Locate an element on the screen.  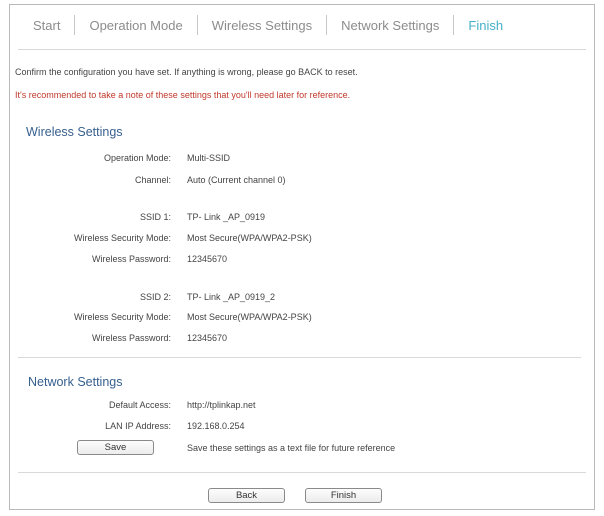
ssid2-row: SSID 2: TP- Link _AP_0919_2 is located at coordinates (303, 299).